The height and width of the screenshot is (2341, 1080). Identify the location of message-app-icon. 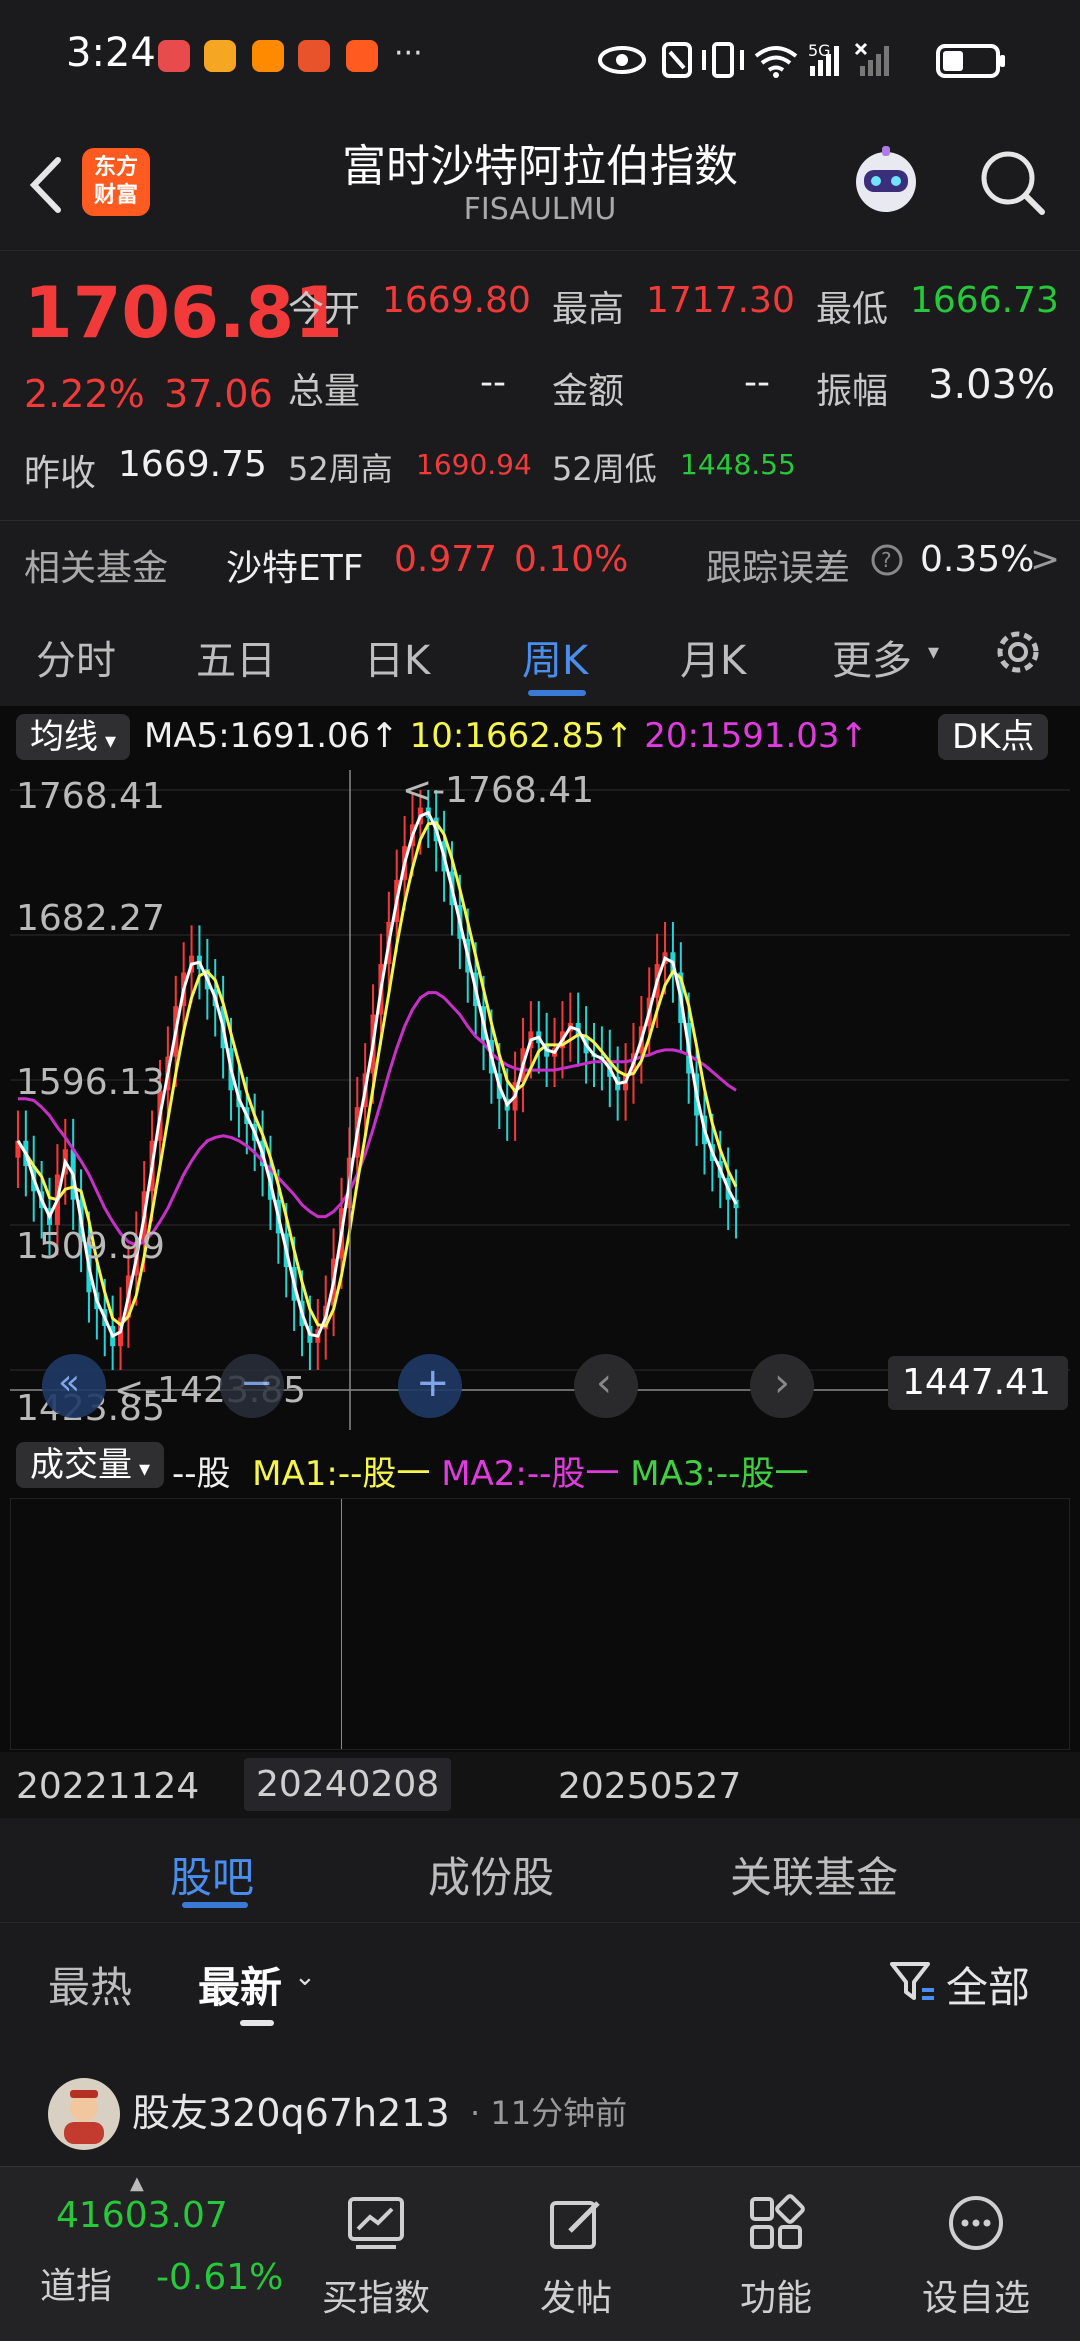
(362, 56).